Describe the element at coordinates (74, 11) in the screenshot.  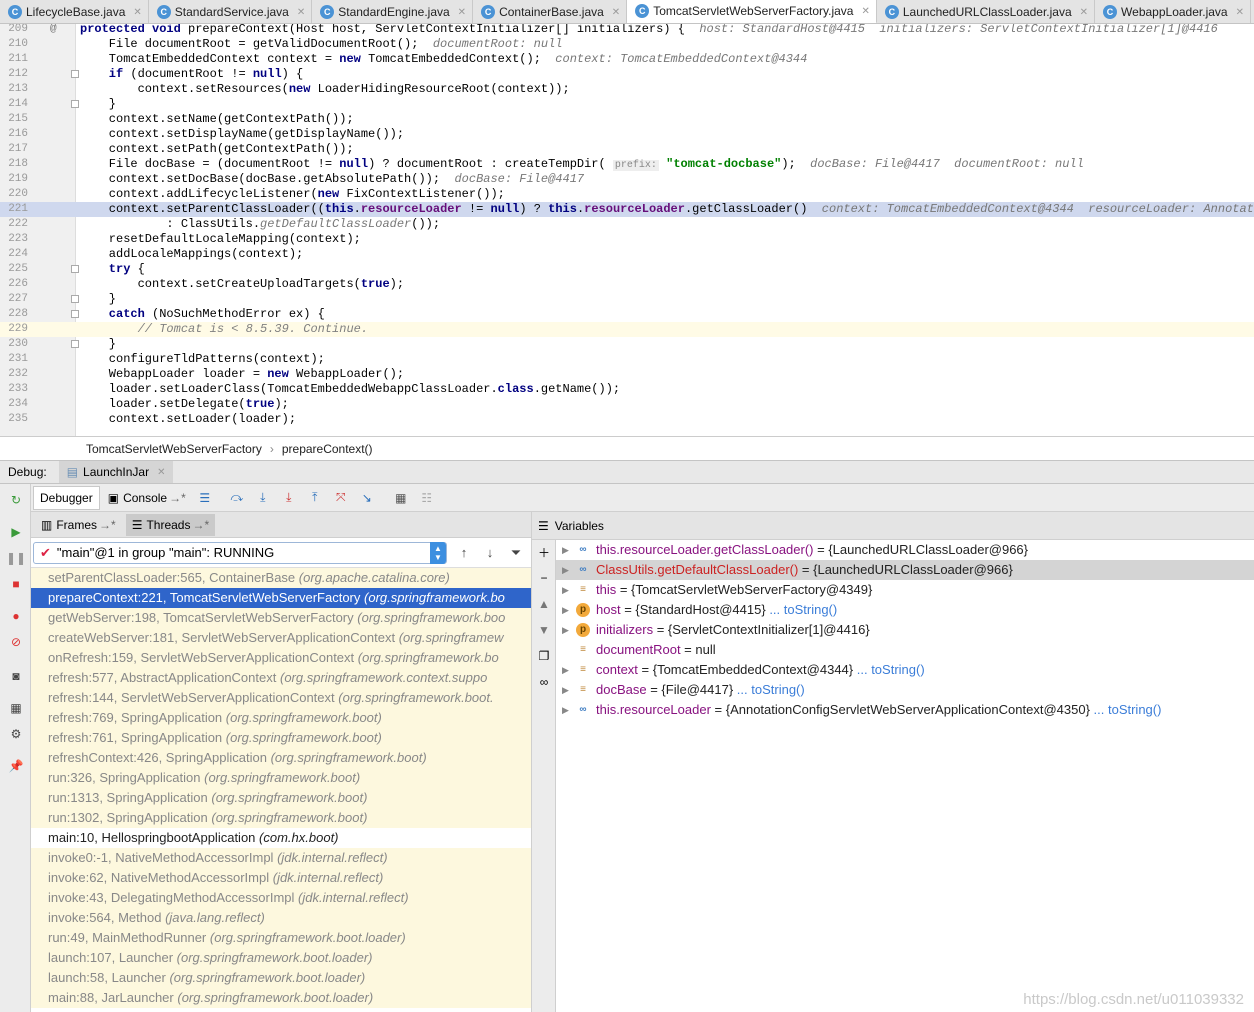
I see `editor-tab: C LifecycleBase.java ✕` at that location.